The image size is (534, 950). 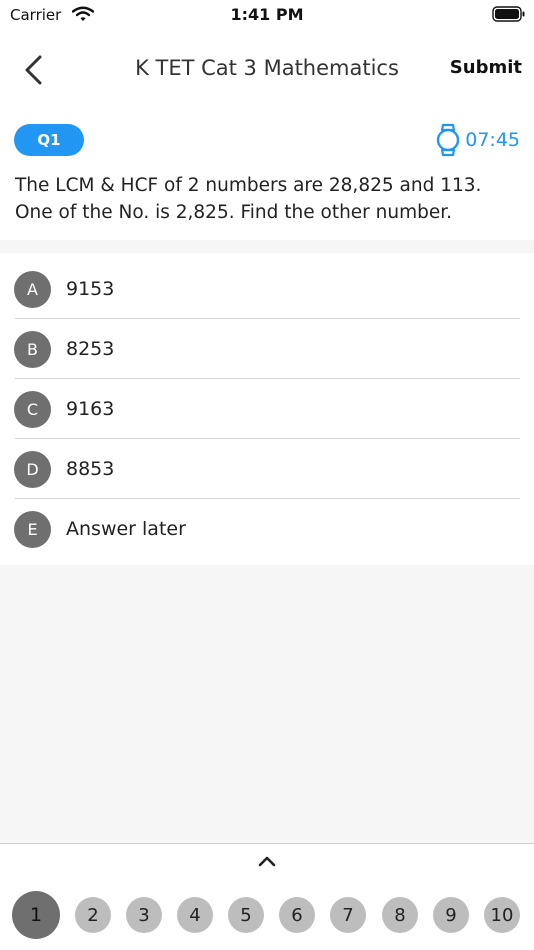 What do you see at coordinates (451, 915) in the screenshot?
I see `page-dot-9: 9` at bounding box center [451, 915].